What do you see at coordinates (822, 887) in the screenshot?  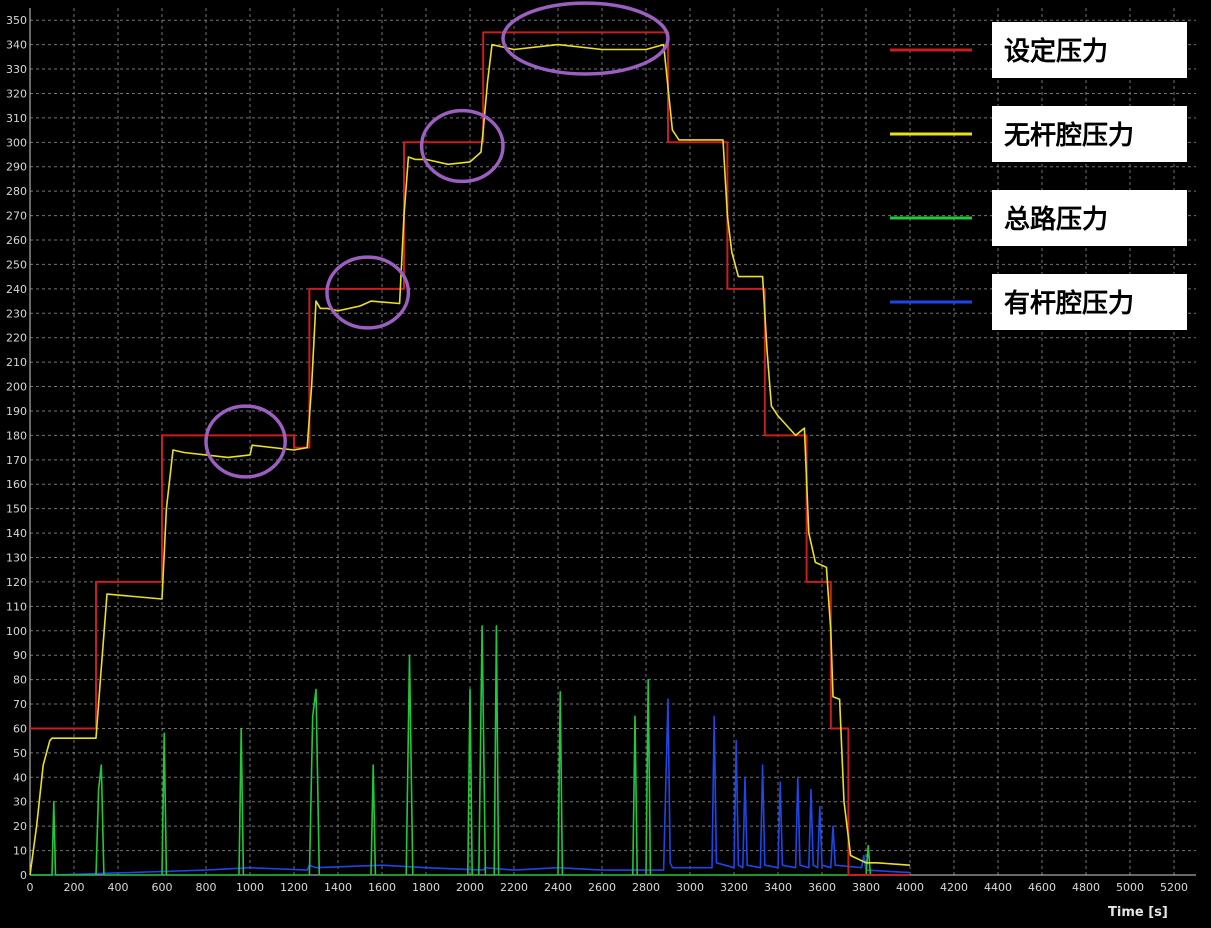 I see `x-tick-label: 3600` at bounding box center [822, 887].